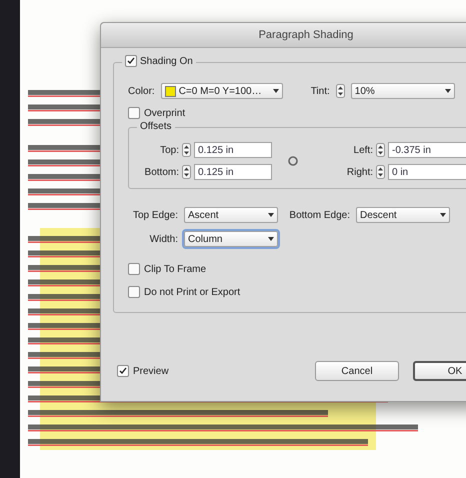  I want to click on checkbox-label: Overprint, so click(165, 113).